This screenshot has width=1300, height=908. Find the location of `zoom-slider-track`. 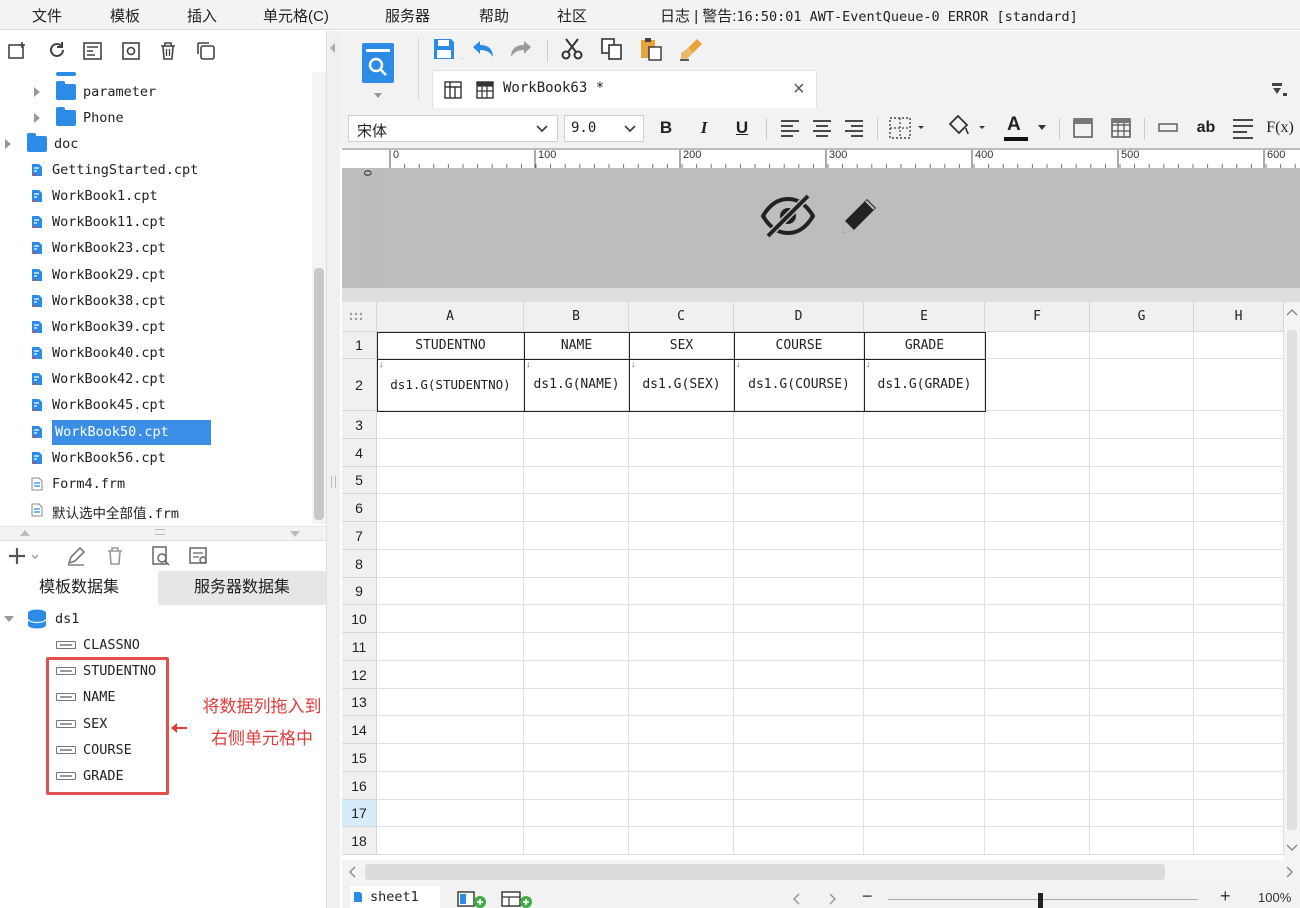

zoom-slider-track is located at coordinates (1043, 899).